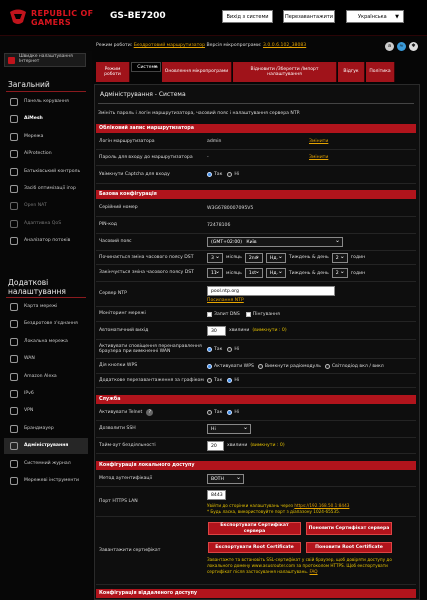 This screenshot has width=427, height=600. Describe the element at coordinates (285, 72) in the screenshot. I see `tab-restore-save-import: Відновити /Зберегти /Імпорт налаштування` at that location.